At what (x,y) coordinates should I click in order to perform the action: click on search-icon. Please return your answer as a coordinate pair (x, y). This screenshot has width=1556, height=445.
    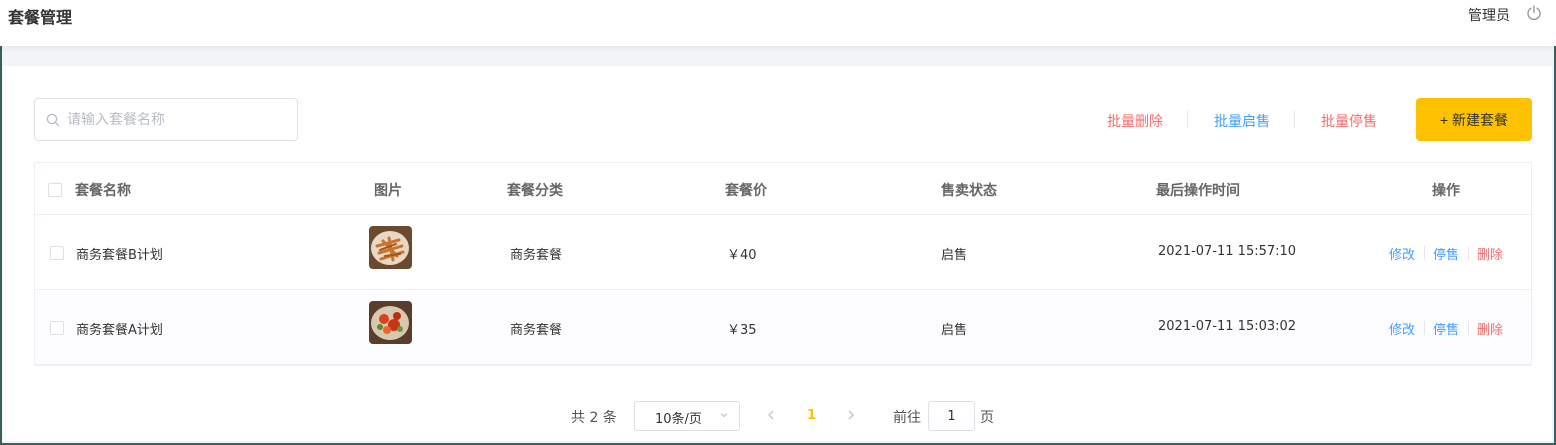
    Looking at the image, I should click on (53, 119).